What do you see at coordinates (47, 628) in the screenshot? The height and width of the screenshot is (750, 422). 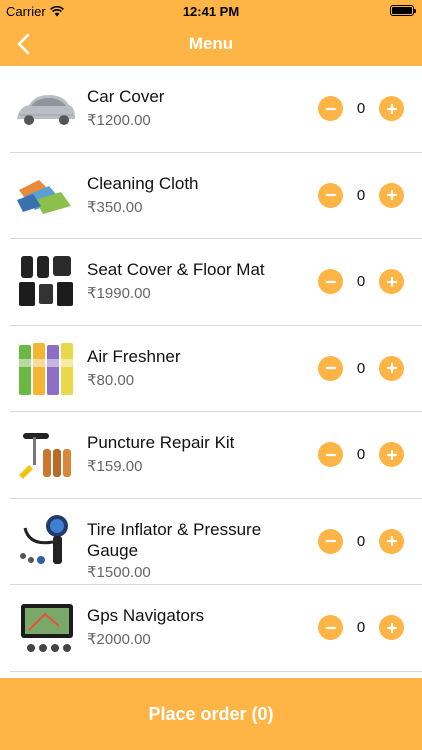 I see `gps-navigator-image` at bounding box center [47, 628].